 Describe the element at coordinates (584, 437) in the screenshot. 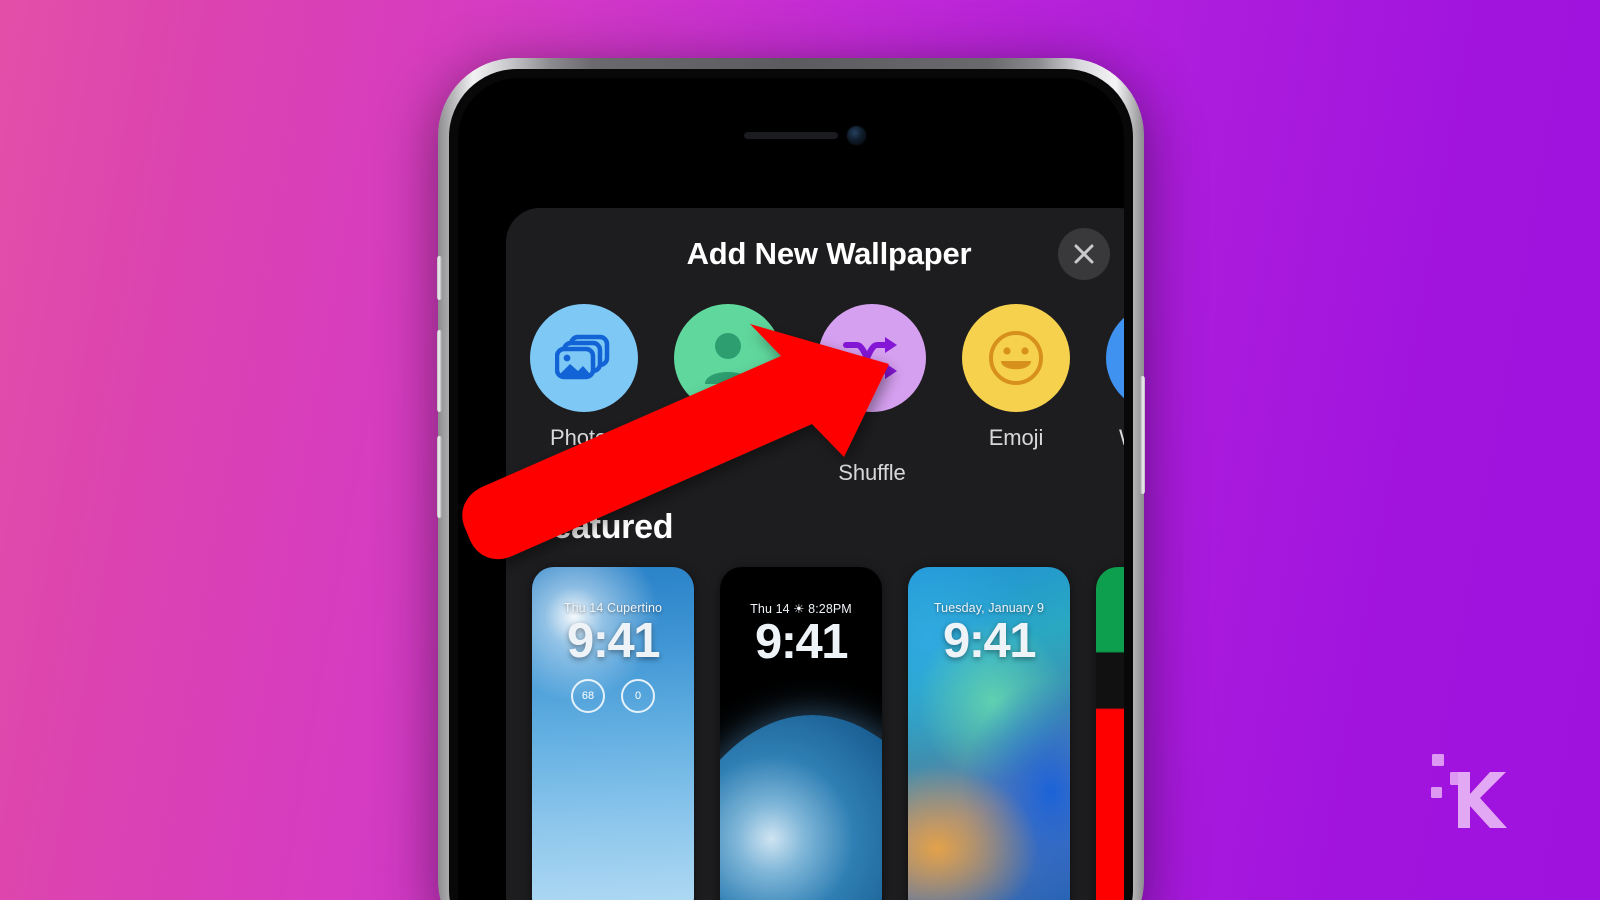

I see `category-photos-label: Photos` at that location.